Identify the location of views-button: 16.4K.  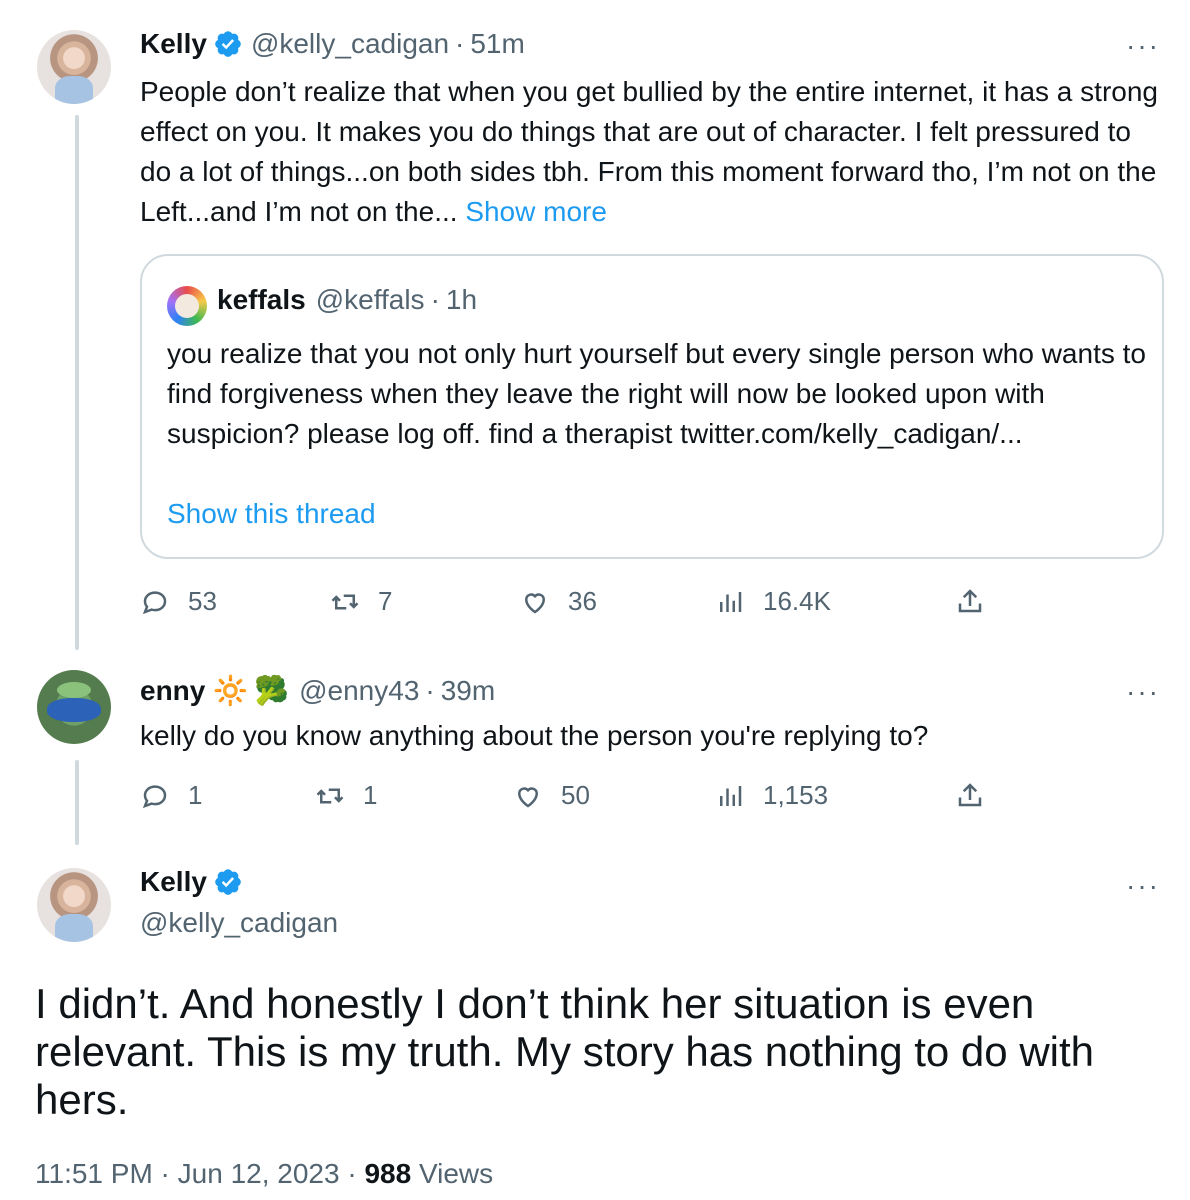
(773, 601).